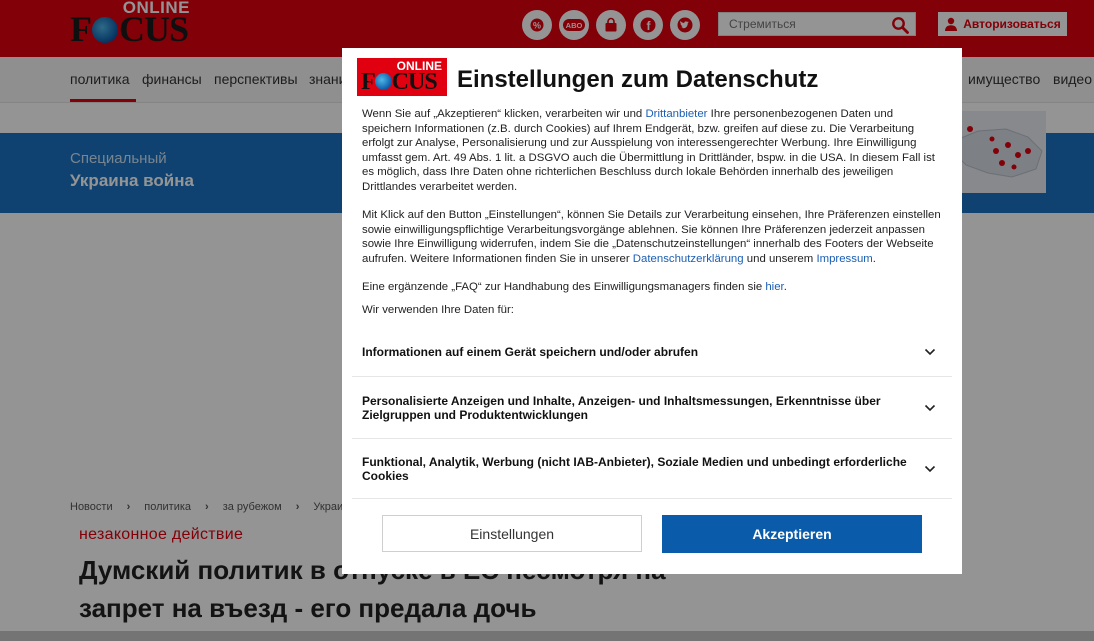 The width and height of the screenshot is (1094, 641). What do you see at coordinates (638, 79) in the screenshot?
I see `dialog-title: Einstellungen zum Datenschutz` at bounding box center [638, 79].